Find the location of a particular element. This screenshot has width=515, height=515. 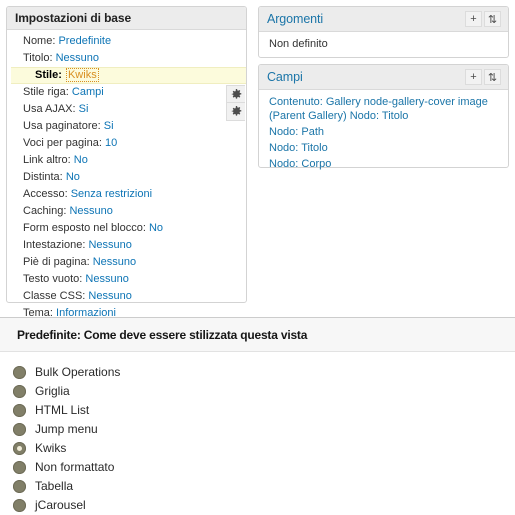

setting-row: Testo vuoto: Nessuno is located at coordinates (126, 279).